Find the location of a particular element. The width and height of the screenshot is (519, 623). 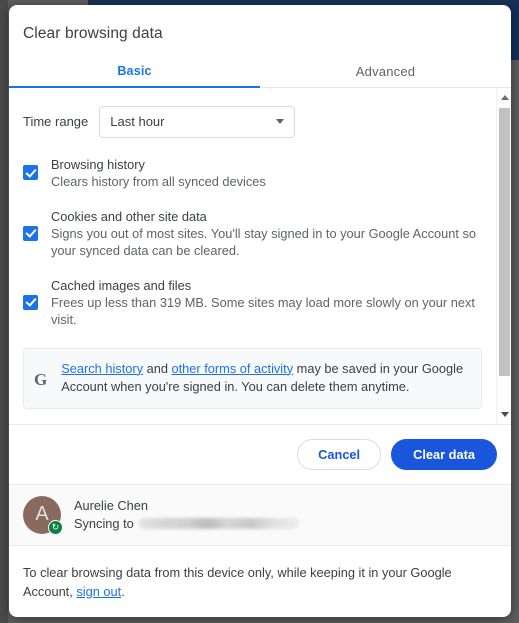

clear-data-button: Clear data is located at coordinates (444, 454).